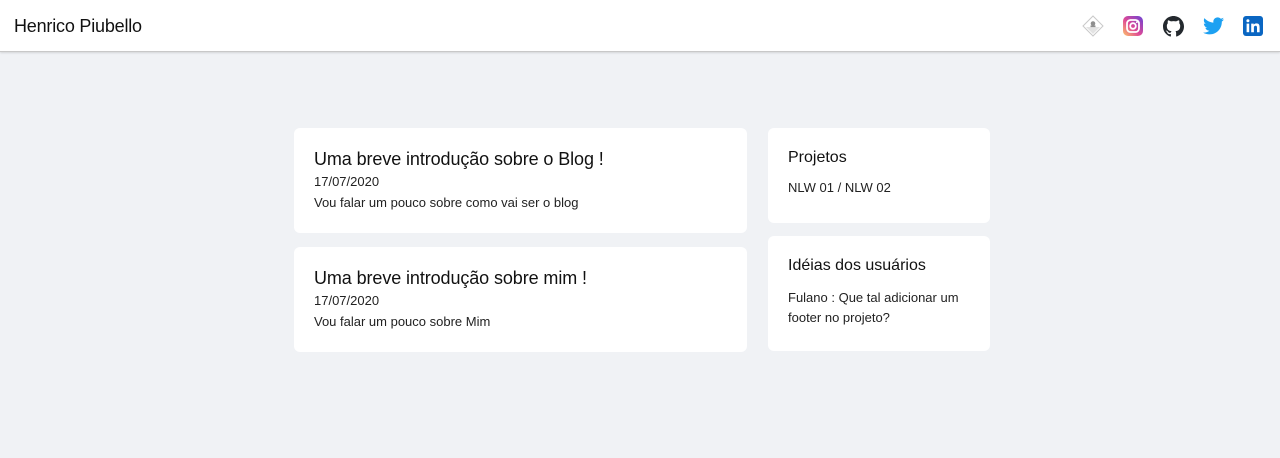 This screenshot has width=1280, height=458. Describe the element at coordinates (879, 175) in the screenshot. I see `projects-card: Projetos NLW 01 / NLW 02` at that location.